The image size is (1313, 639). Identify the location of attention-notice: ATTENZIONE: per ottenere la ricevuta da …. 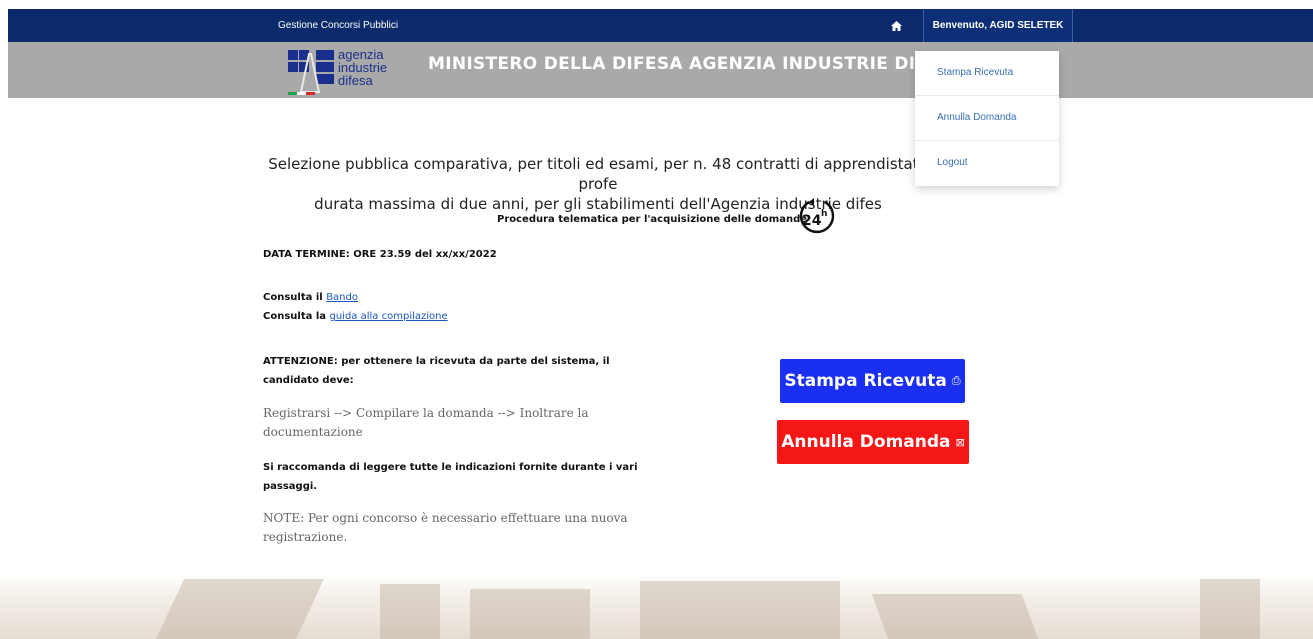
(436, 371).